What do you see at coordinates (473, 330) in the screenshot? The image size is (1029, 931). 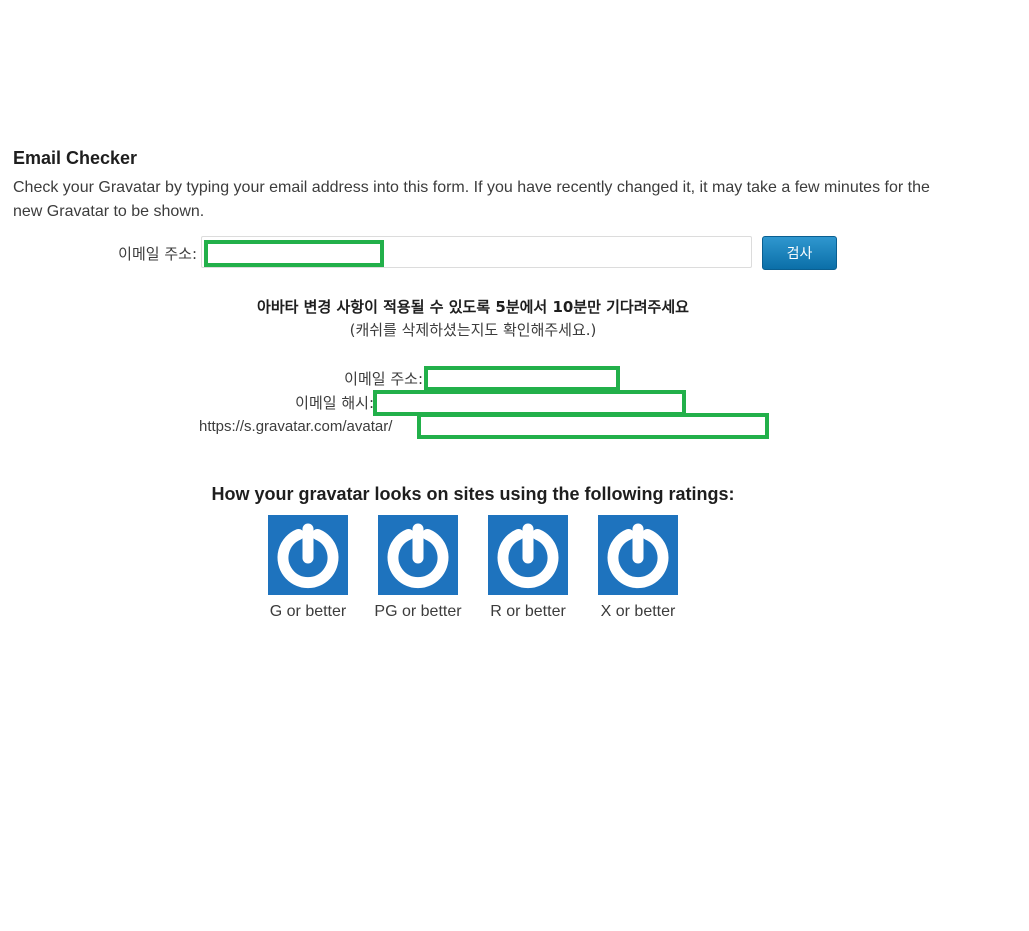 I see `cache-hint: (캐쉬를 삭제하셨는지도 확인해주세요.)` at bounding box center [473, 330].